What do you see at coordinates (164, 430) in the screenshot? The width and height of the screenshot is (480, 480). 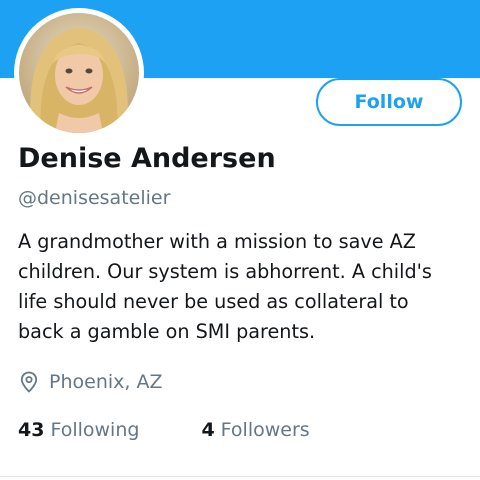 I see `profile-stats: 43 Following 4 Followers` at bounding box center [164, 430].